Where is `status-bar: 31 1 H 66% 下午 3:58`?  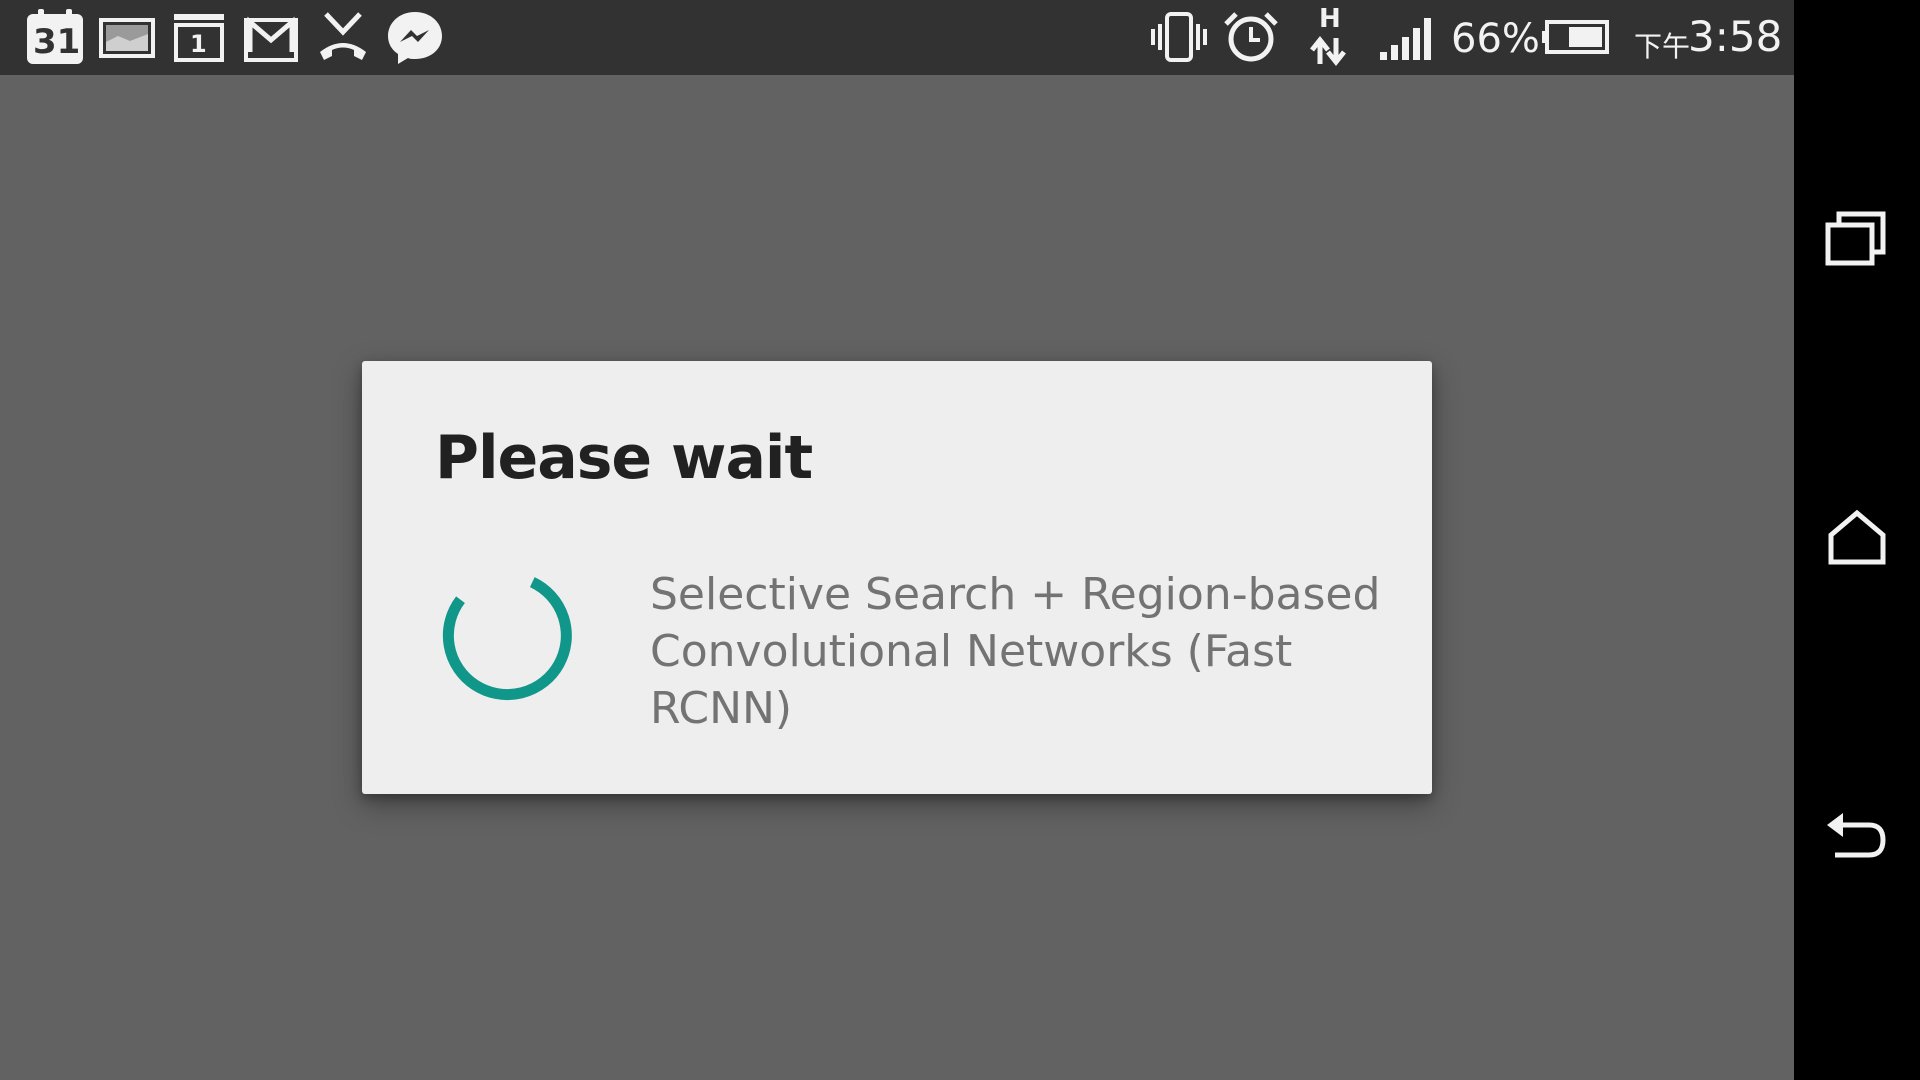 status-bar: 31 1 H 66% 下午 3:58 is located at coordinates (897, 37).